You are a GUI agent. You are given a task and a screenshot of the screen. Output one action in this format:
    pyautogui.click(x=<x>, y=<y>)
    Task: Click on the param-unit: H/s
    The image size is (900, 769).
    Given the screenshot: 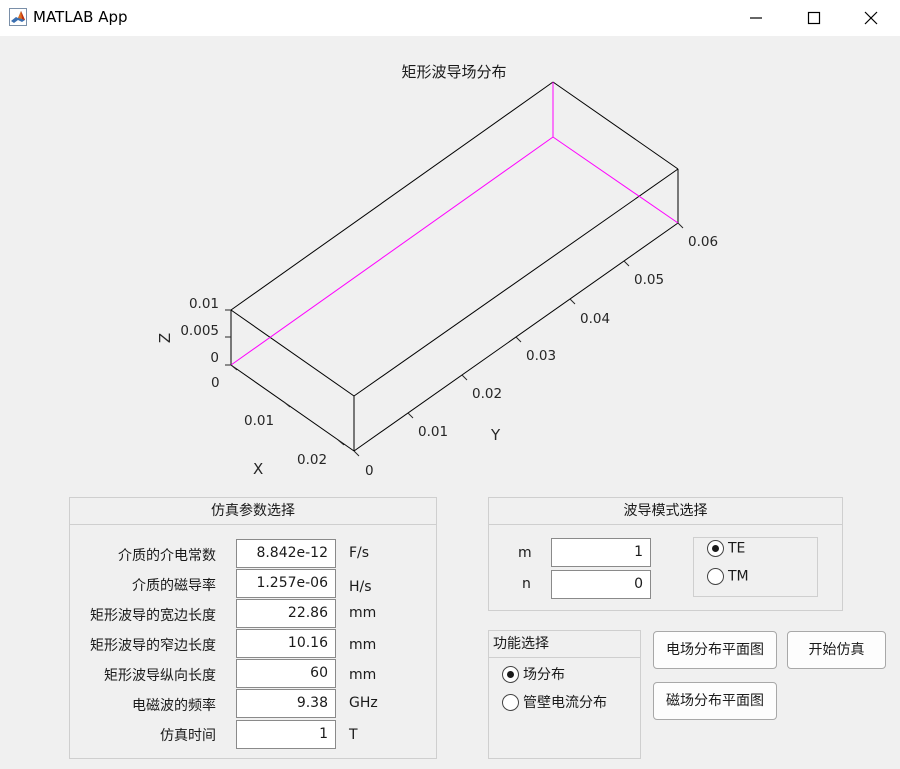 What is the action you would take?
    pyautogui.click(x=360, y=587)
    